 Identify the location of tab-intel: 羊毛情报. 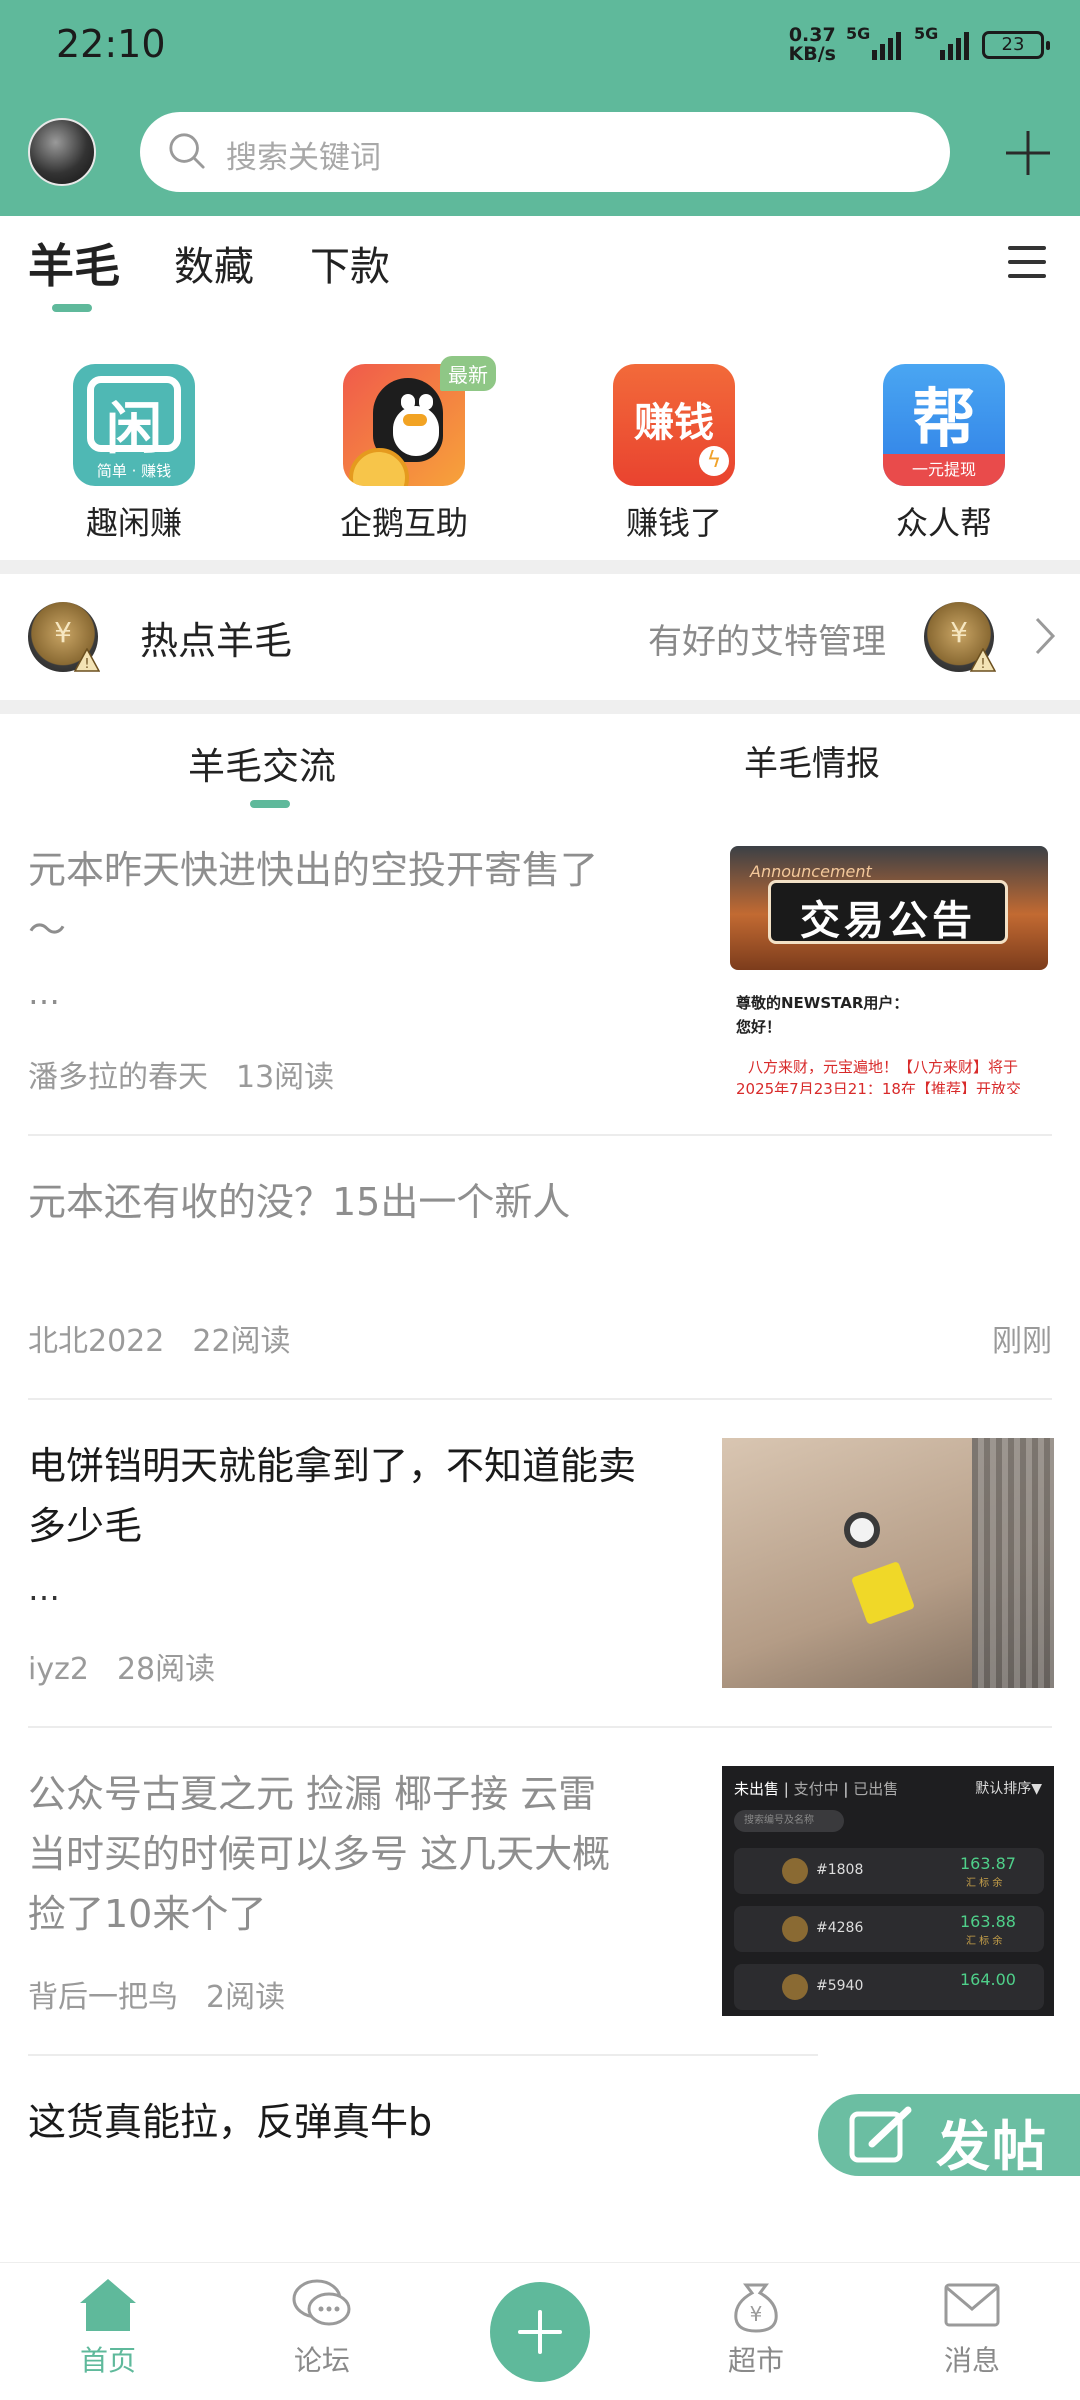
(812, 760).